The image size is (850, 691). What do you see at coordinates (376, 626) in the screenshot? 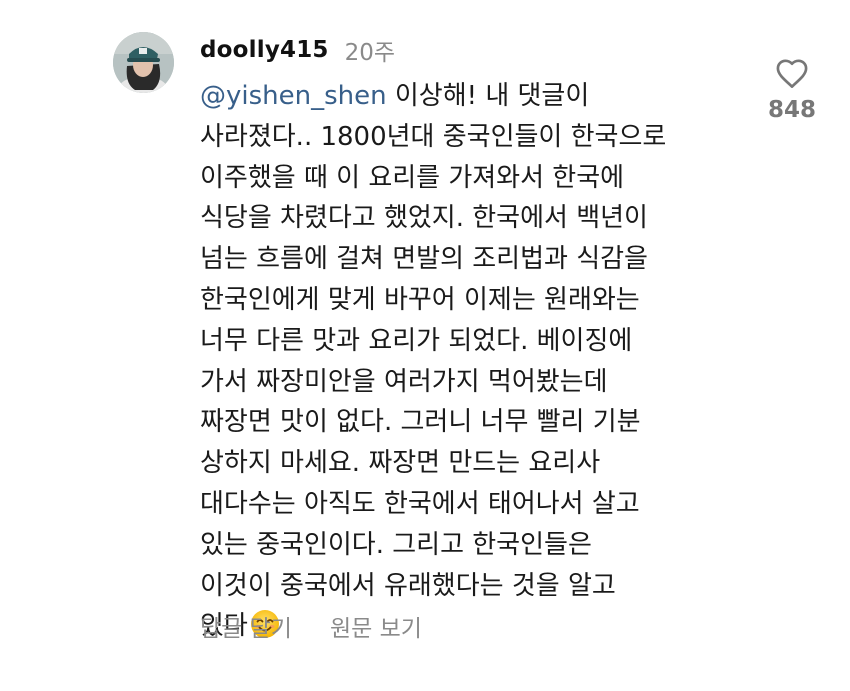
I see `view-original-button: 원문 보기` at bounding box center [376, 626].